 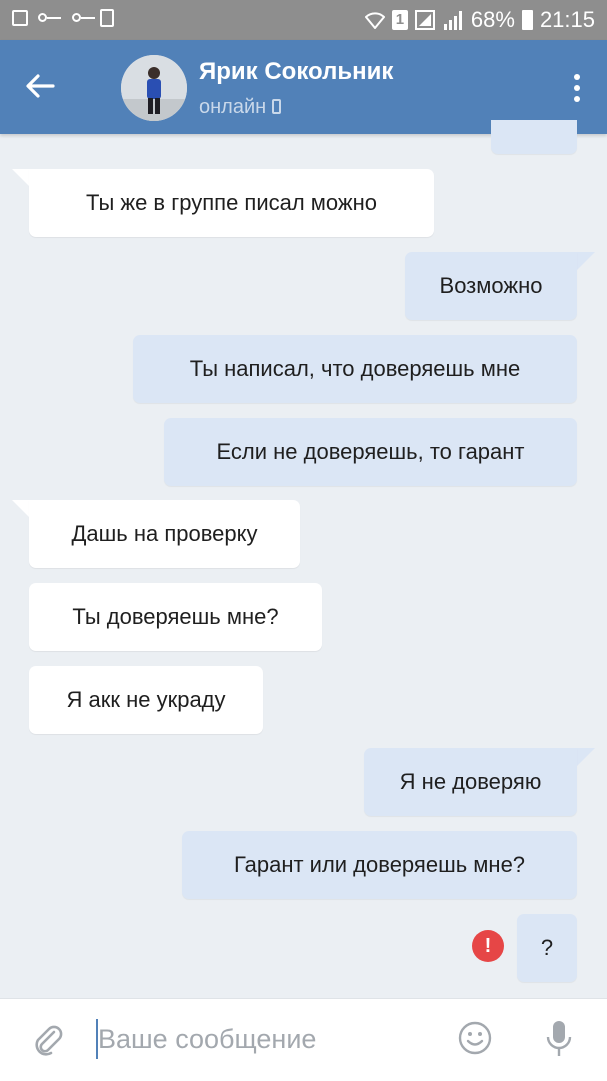 I want to click on message-text: Я акк не украду, so click(x=146, y=699).